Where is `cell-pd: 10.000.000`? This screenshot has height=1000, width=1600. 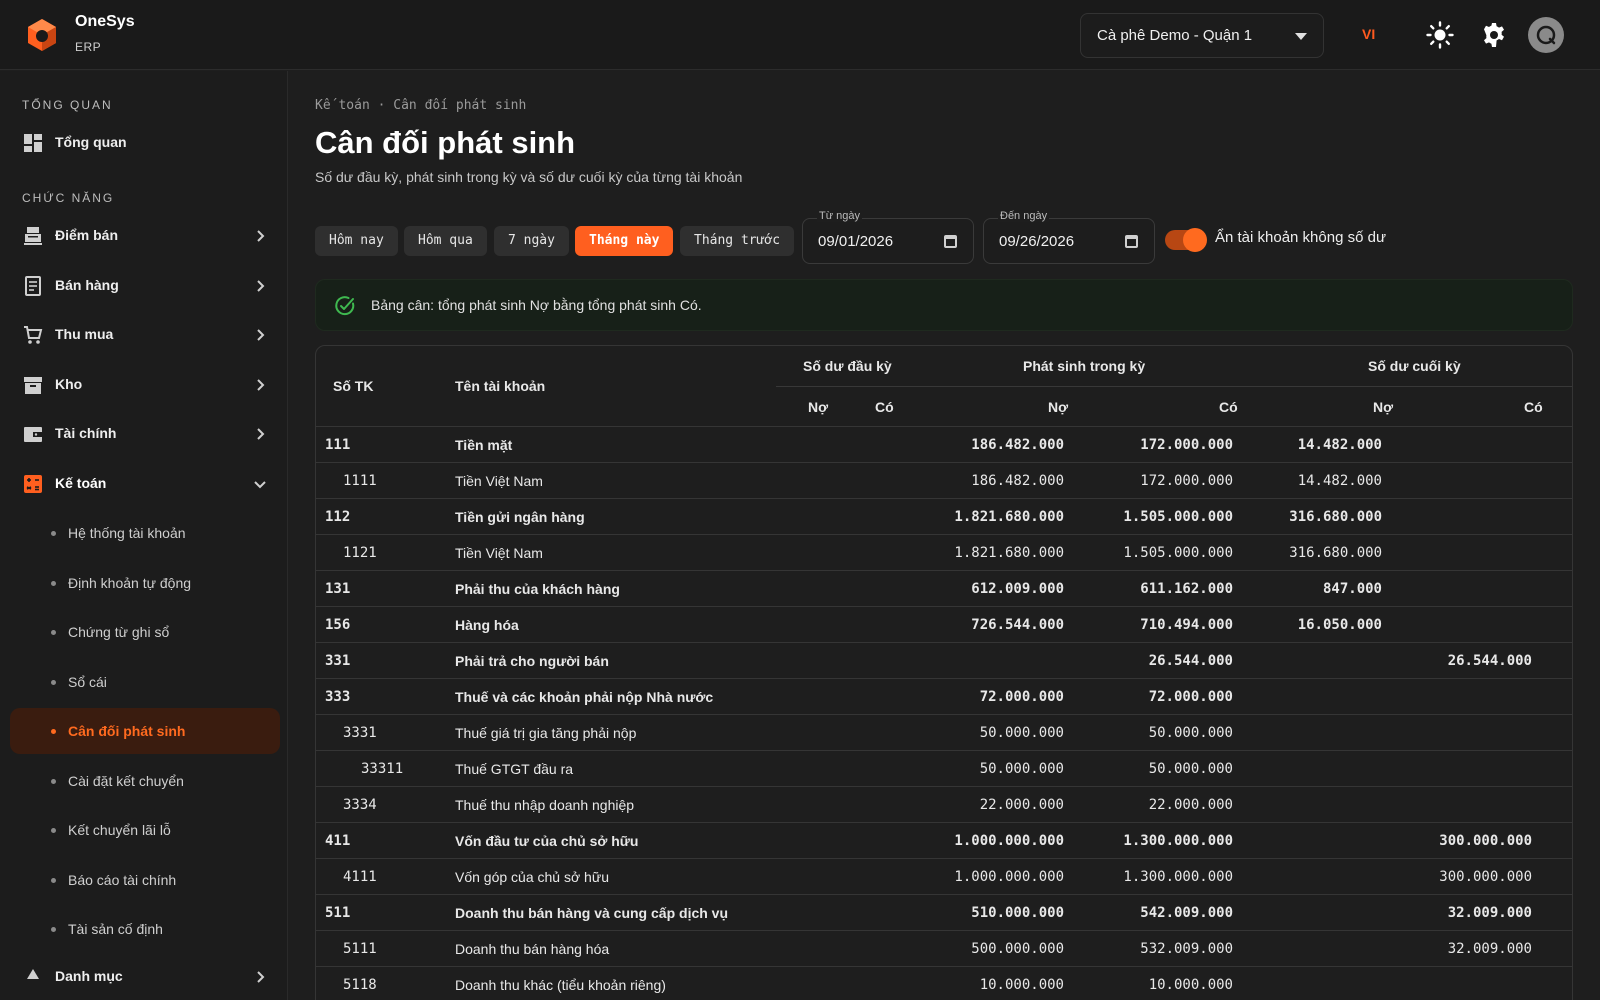
cell-pd: 10.000.000 is located at coordinates (1021, 985).